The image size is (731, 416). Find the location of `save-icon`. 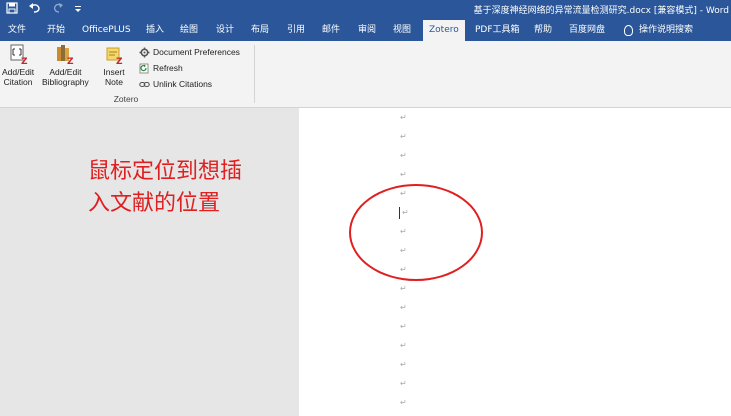

save-icon is located at coordinates (12, 10).